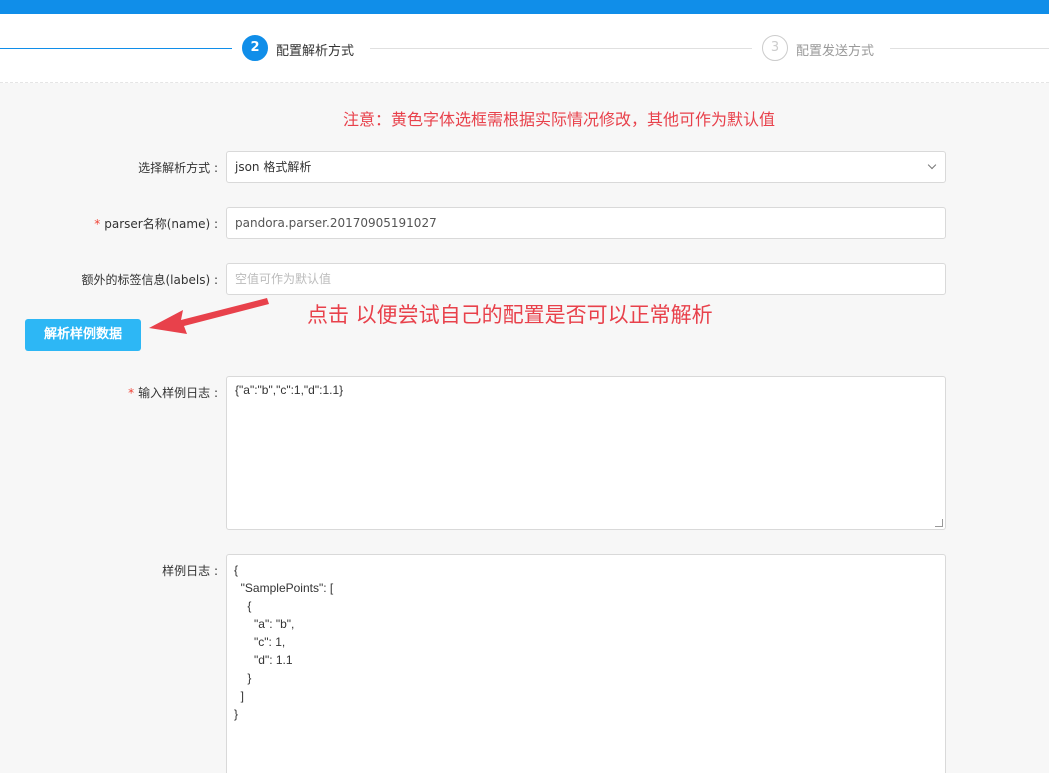 The width and height of the screenshot is (1049, 773). I want to click on step-line-pending, so click(561, 48).